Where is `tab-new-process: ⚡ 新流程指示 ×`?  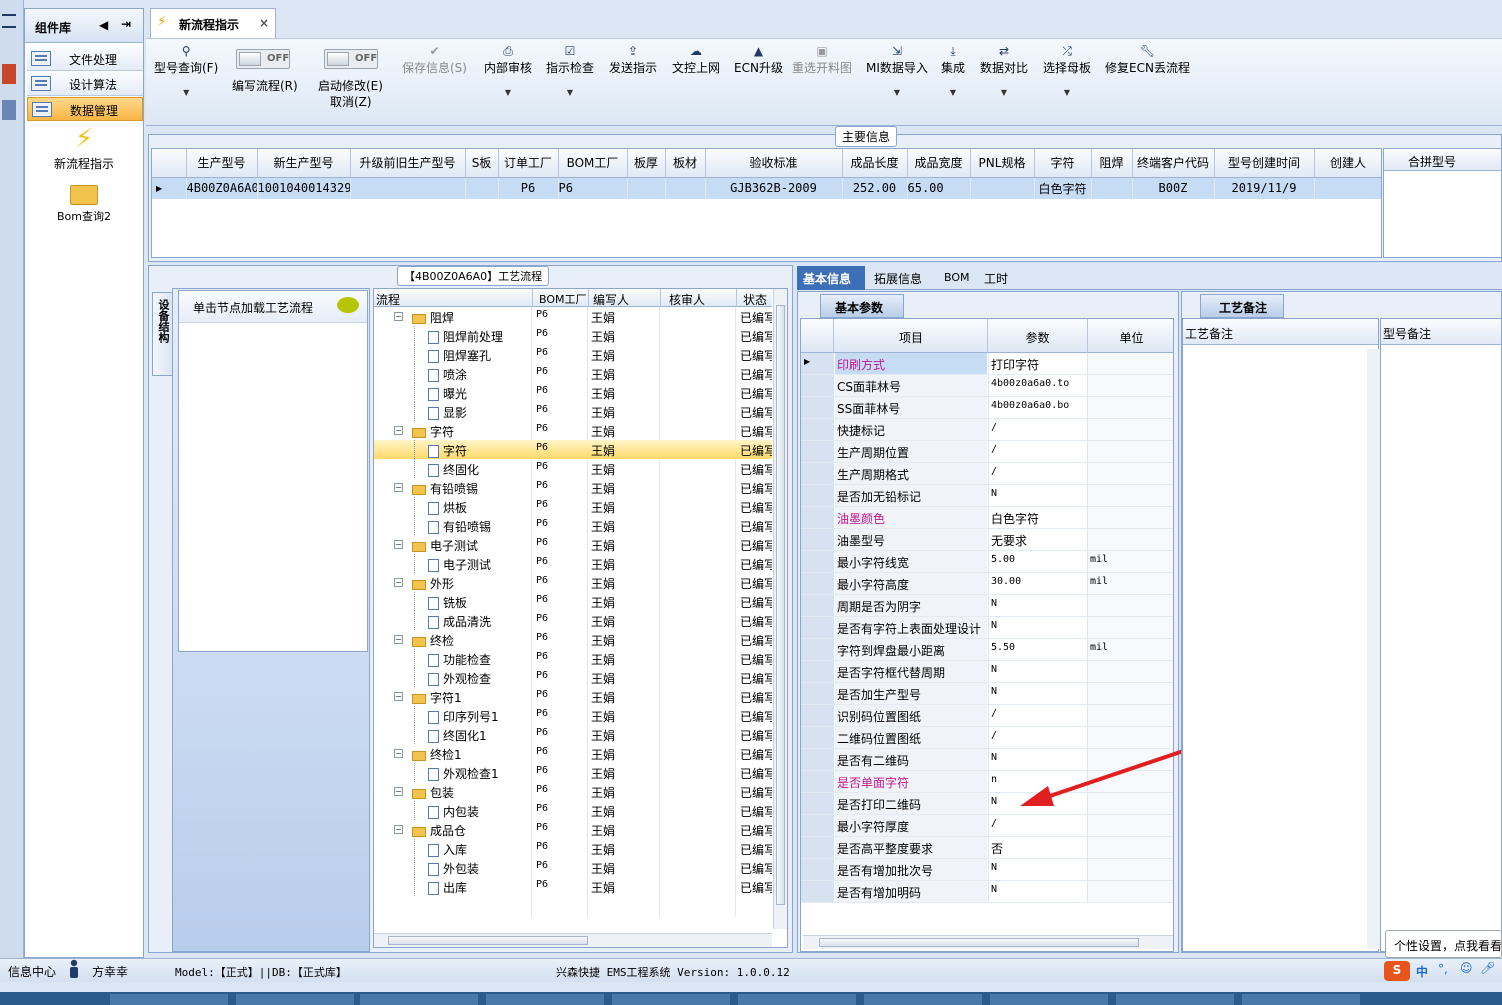 tab-new-process: ⚡ 新流程指示 × is located at coordinates (213, 23).